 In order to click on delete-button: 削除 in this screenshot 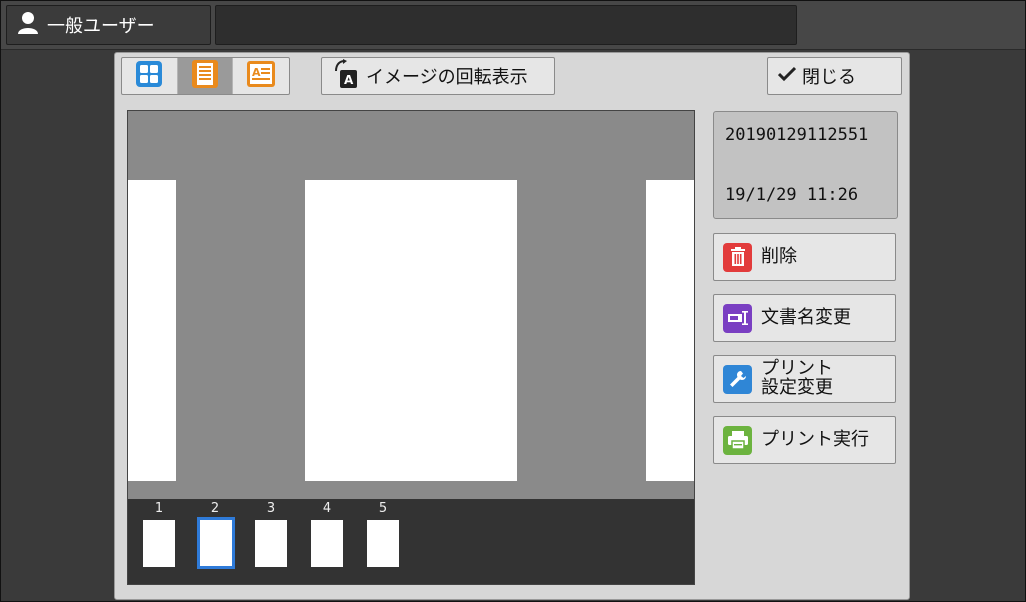, I will do `click(804, 257)`.